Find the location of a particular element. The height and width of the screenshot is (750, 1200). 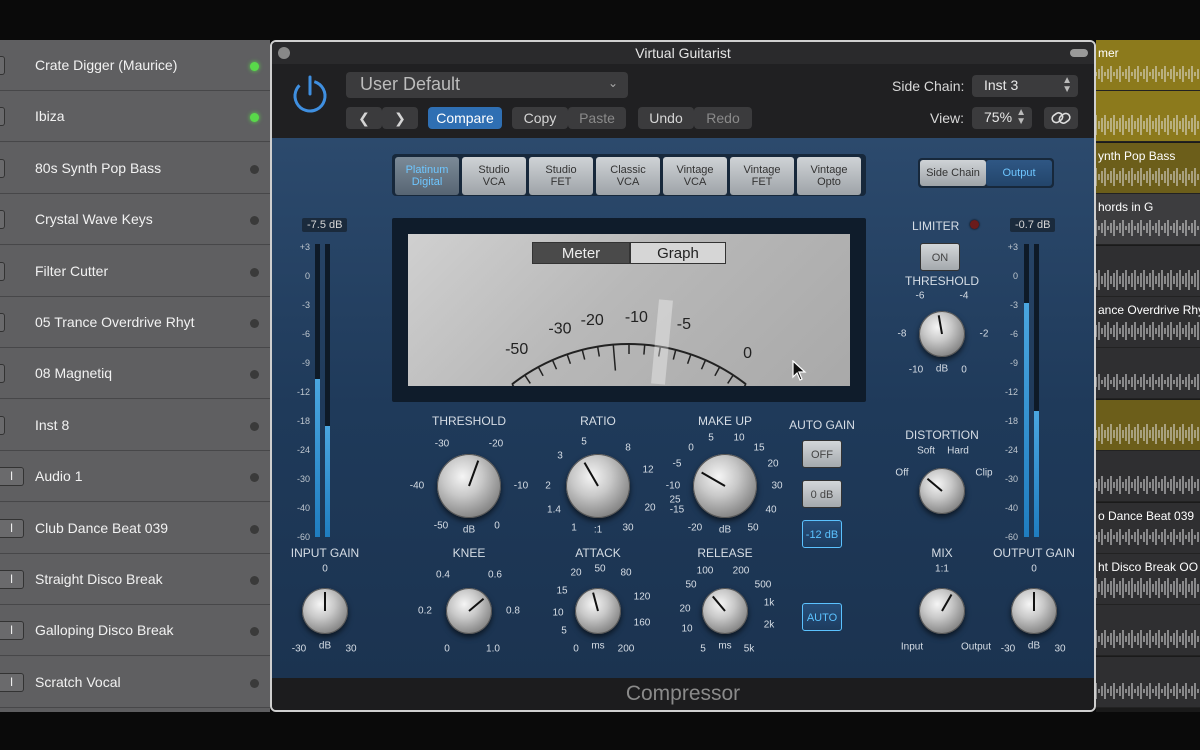

redo-button: Redo is located at coordinates (723, 118).